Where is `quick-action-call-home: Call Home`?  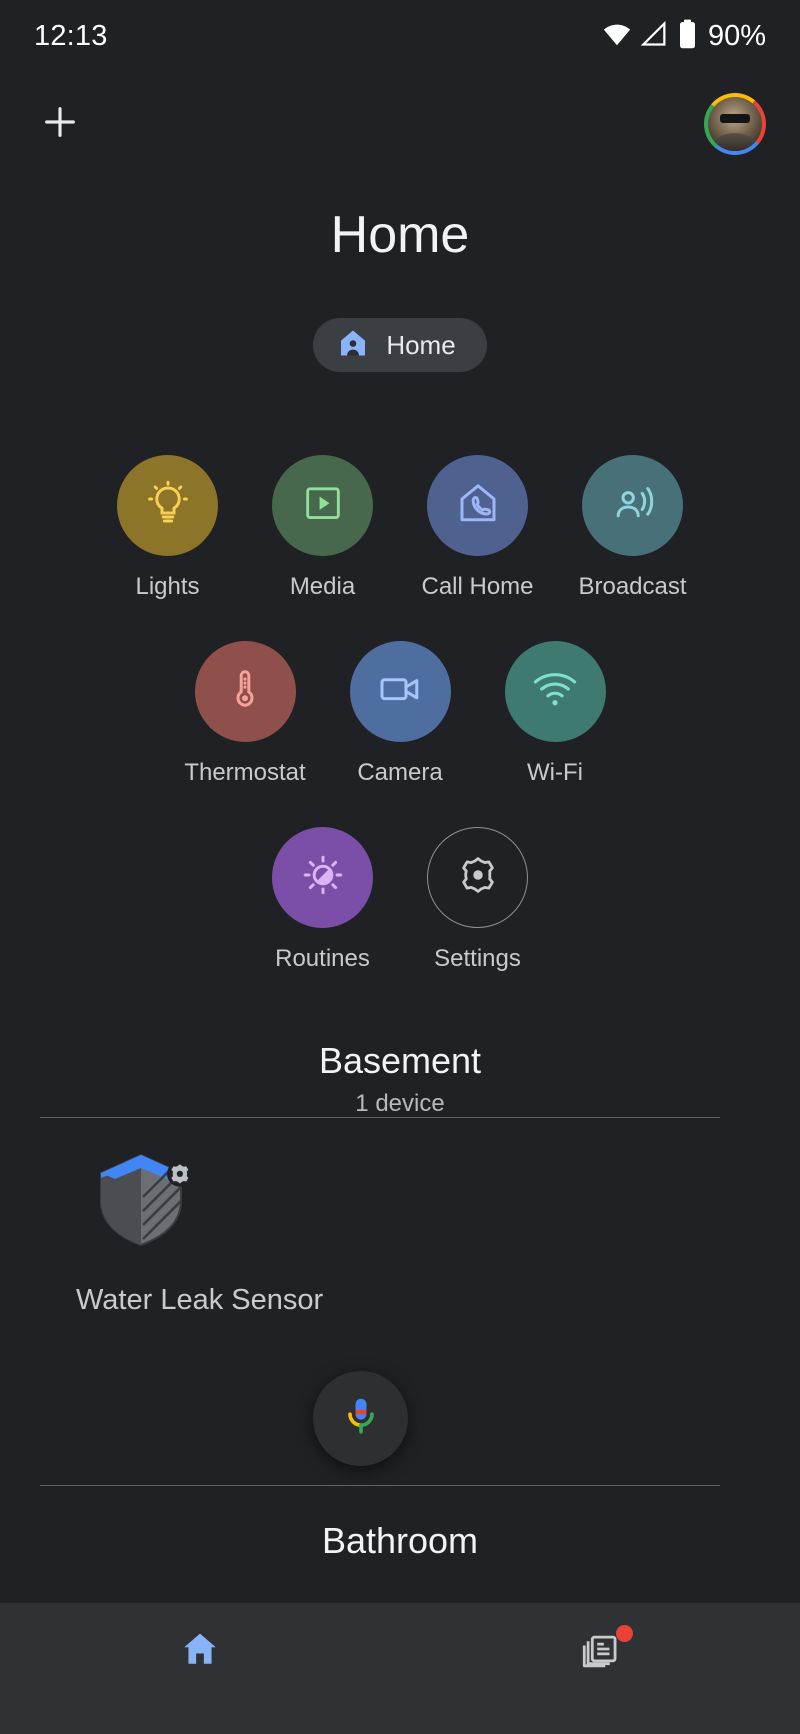 quick-action-call-home: Call Home is located at coordinates (477, 528).